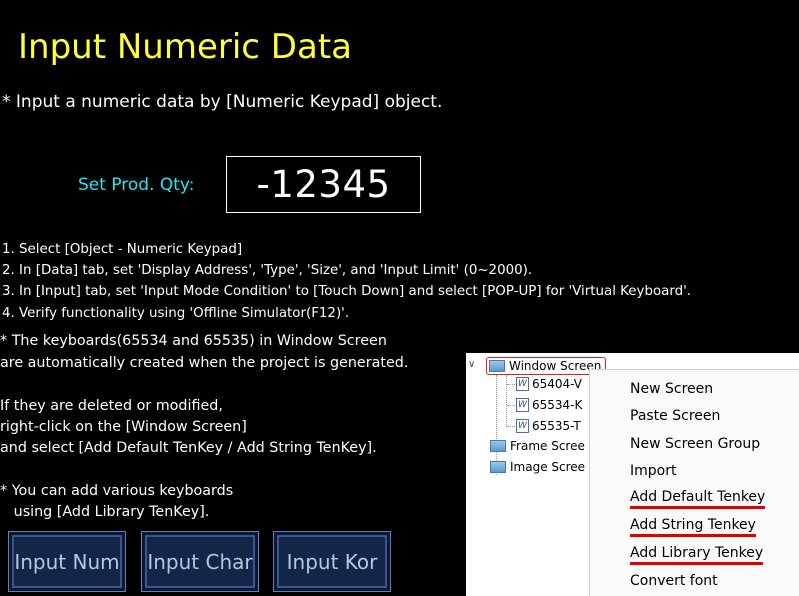 The image size is (799, 596). I want to click on tree-item-screen: W 65534-K, so click(549, 405).